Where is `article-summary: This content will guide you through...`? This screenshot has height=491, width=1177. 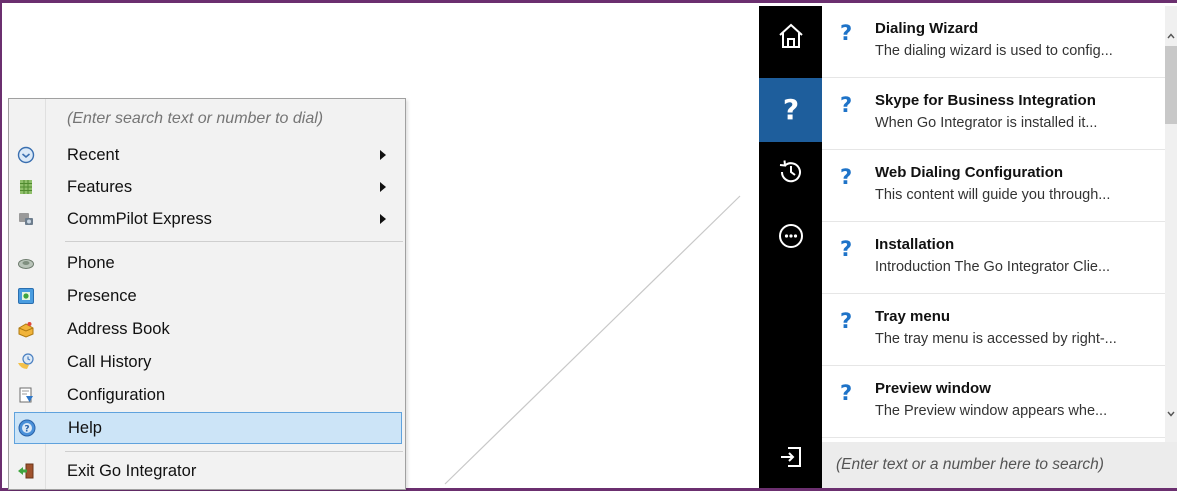
article-summary: This content will guide you through... is located at coordinates (993, 195).